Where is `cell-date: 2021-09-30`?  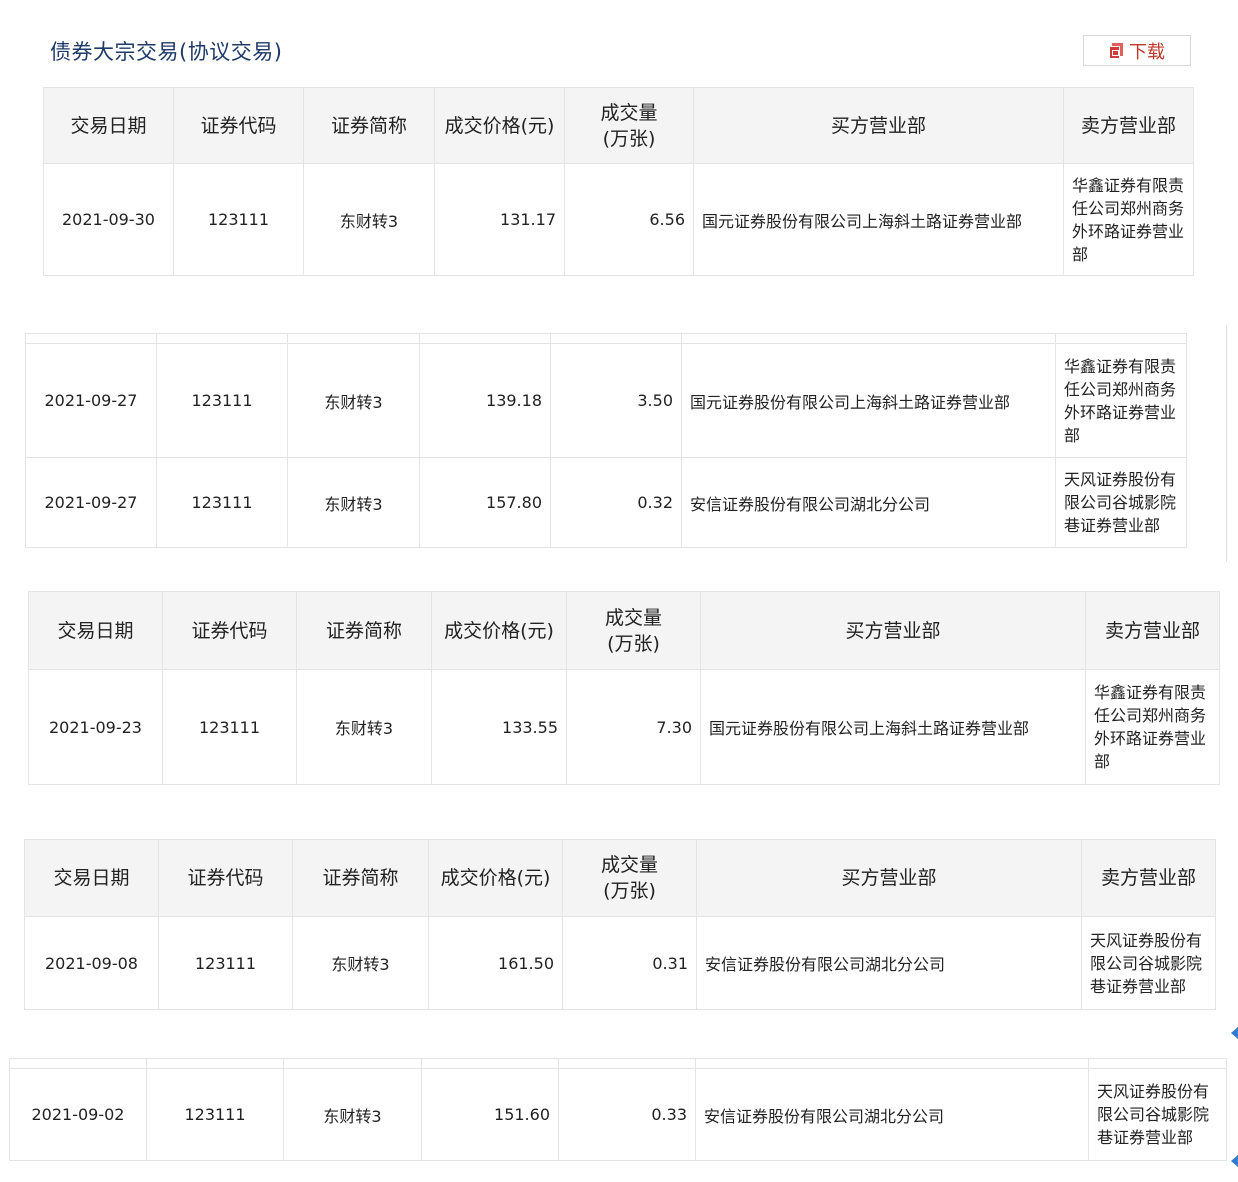
cell-date: 2021-09-30 is located at coordinates (108, 219).